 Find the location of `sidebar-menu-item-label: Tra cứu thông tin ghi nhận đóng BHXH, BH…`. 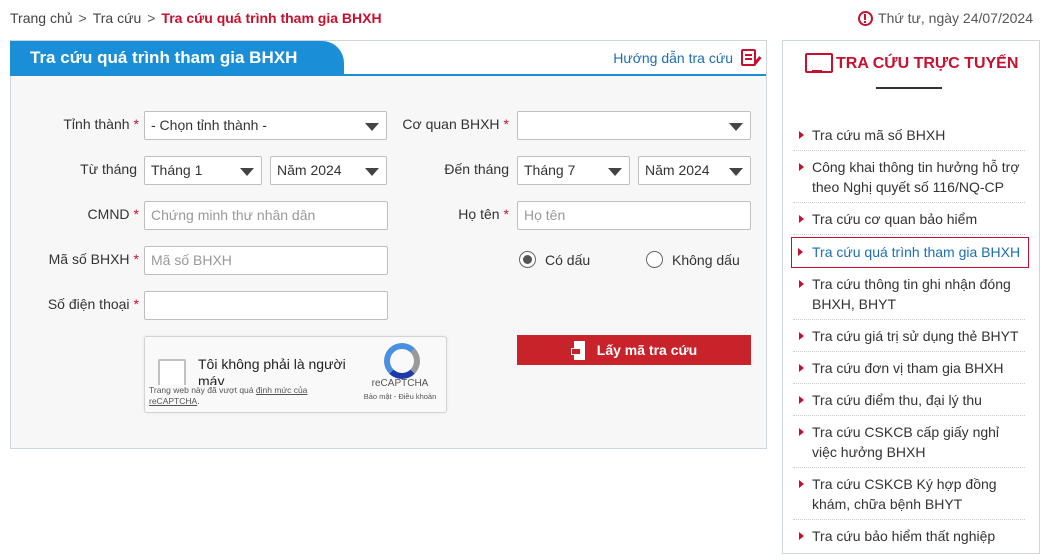

sidebar-menu-item-label: Tra cứu thông tin ghi nhận đóng BHXH, BH… is located at coordinates (911, 294).